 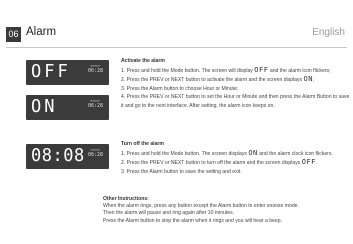 What do you see at coordinates (41, 32) in the screenshot?
I see `page-title: Alarm` at bounding box center [41, 32].